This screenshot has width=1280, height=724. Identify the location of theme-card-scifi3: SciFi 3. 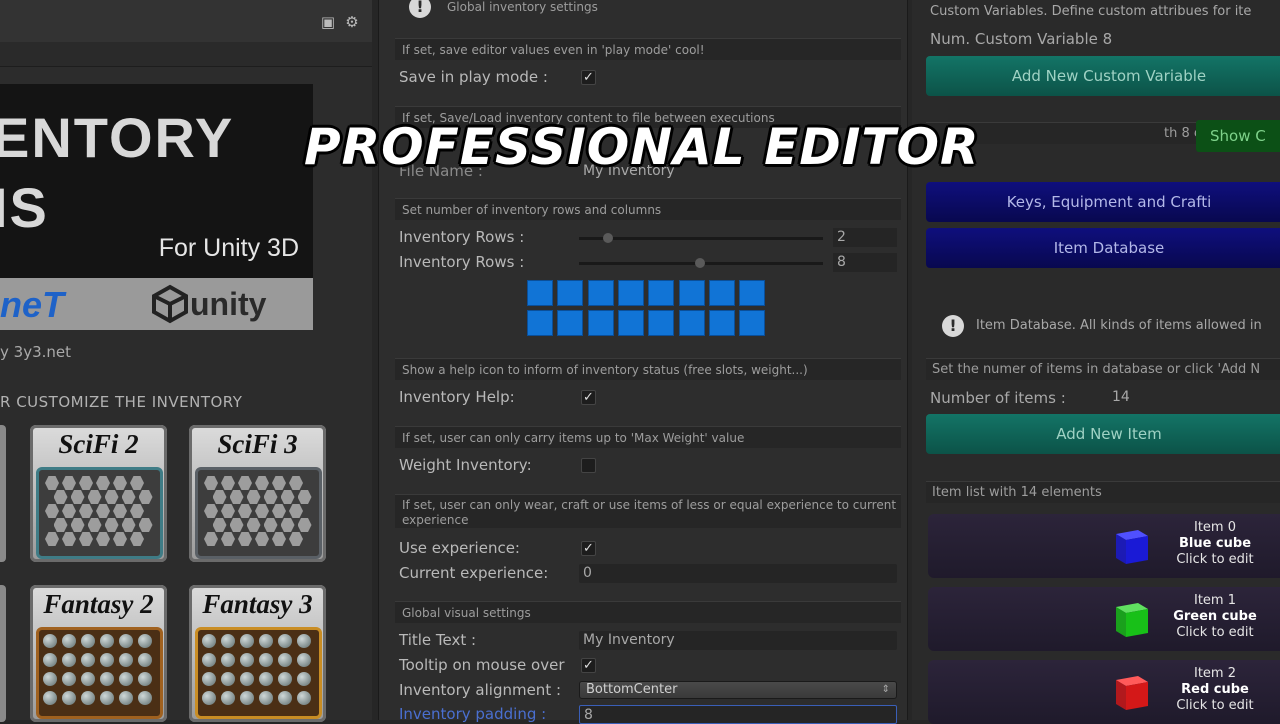
(257, 493).